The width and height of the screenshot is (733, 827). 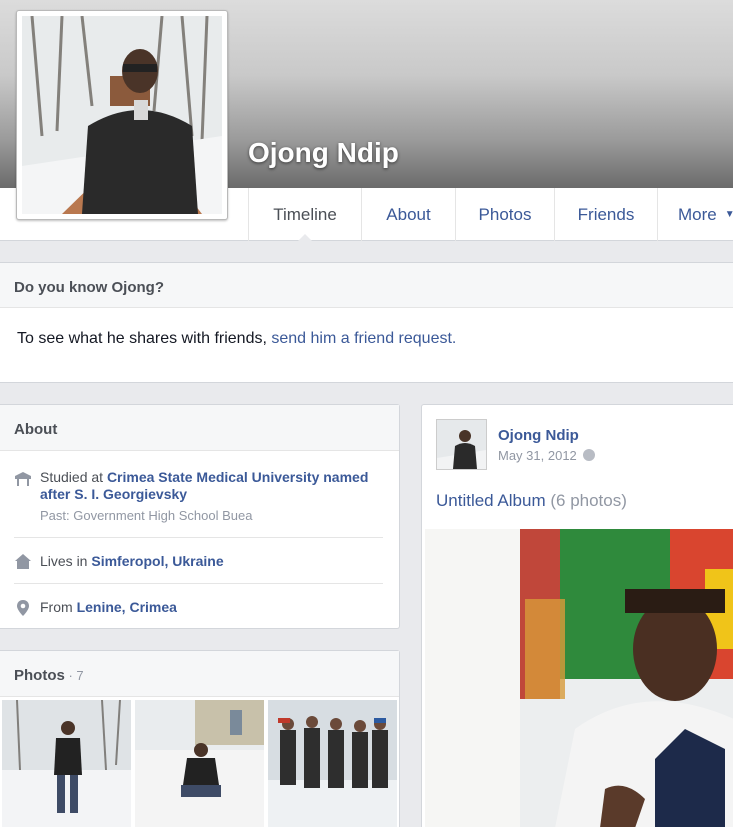 What do you see at coordinates (23, 561) in the screenshot?
I see `home-icon` at bounding box center [23, 561].